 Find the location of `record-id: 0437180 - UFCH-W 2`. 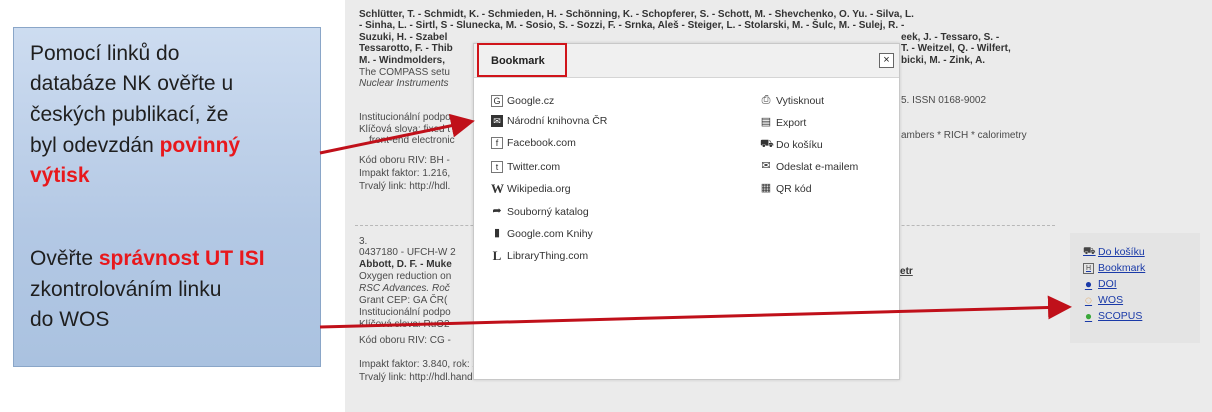

record-id: 0437180 - UFCH-W 2 is located at coordinates (407, 252).